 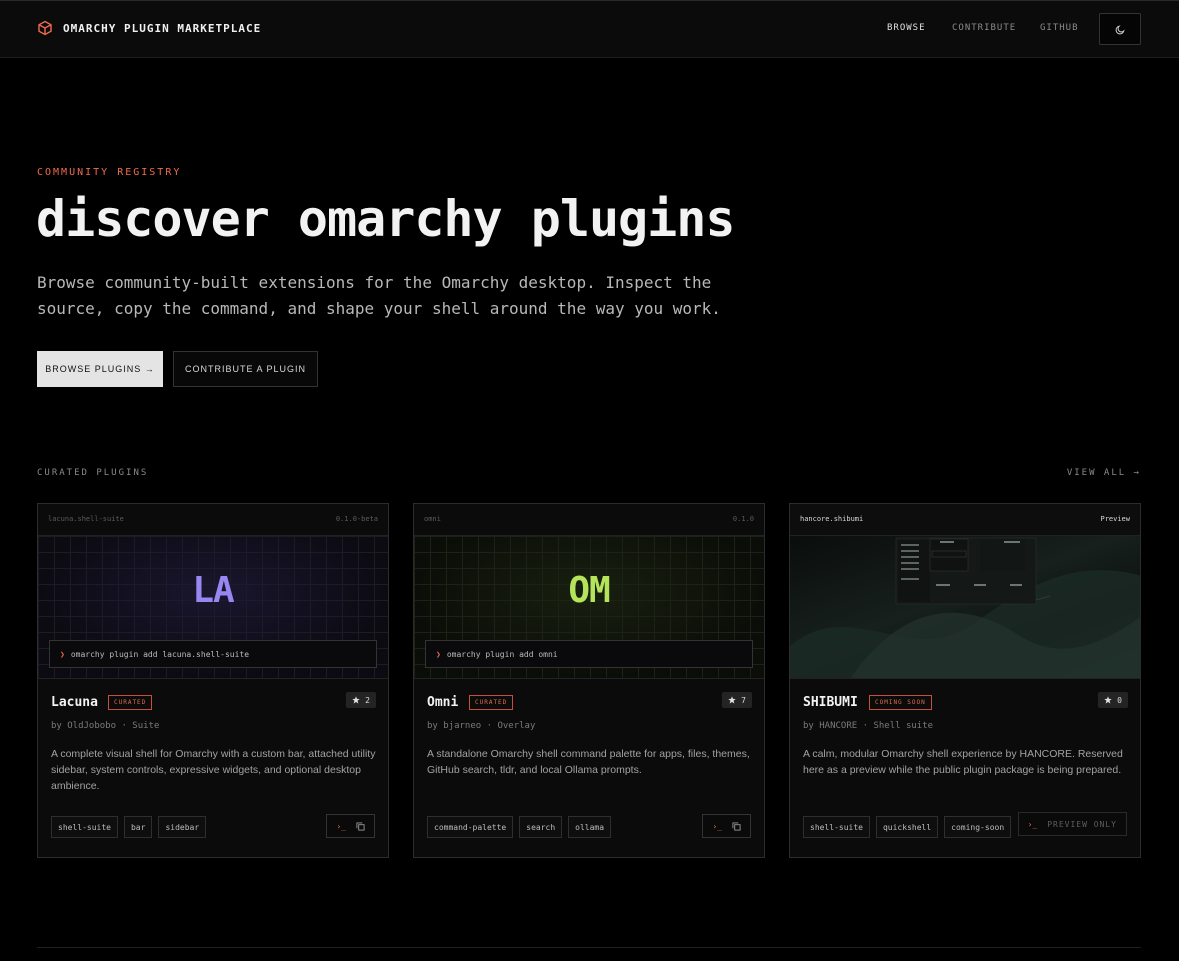 What do you see at coordinates (245, 369) in the screenshot?
I see `contribute-plugin-button: CONTRIBUTE A PLUGIN` at bounding box center [245, 369].